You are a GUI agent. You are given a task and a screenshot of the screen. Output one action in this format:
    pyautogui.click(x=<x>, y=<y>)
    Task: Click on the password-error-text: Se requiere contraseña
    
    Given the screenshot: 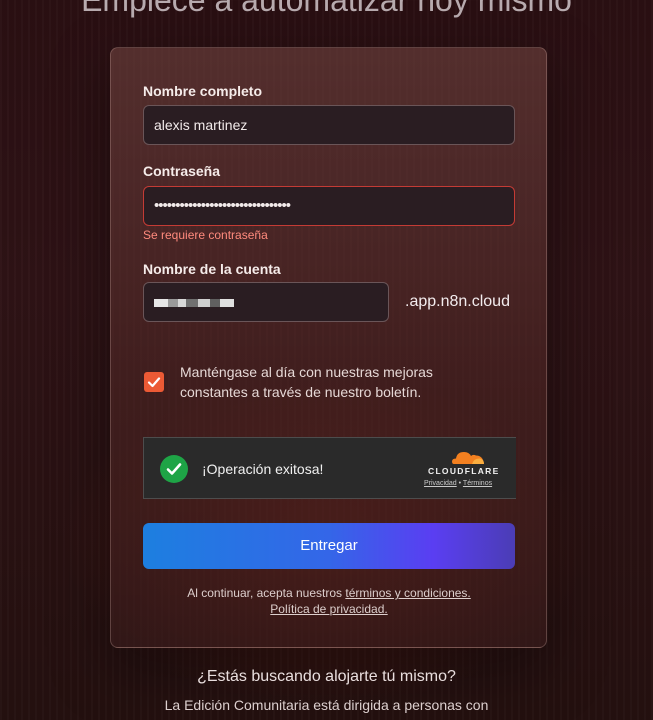 What is the action you would take?
    pyautogui.click(x=205, y=235)
    